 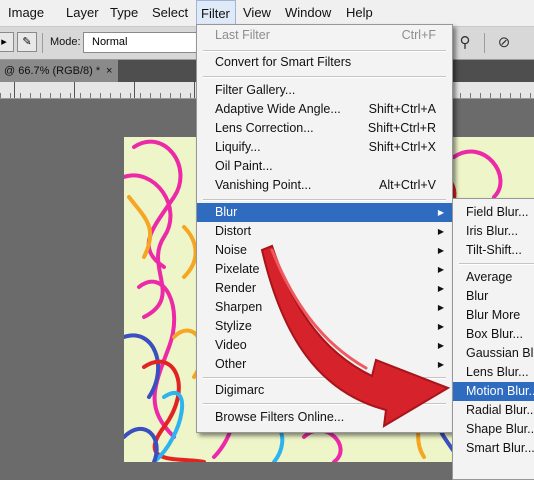 What do you see at coordinates (324, 185) in the screenshot?
I see `menu-item-vanishing-point: Vanishing Point... Alt+Ctrl+V` at bounding box center [324, 185].